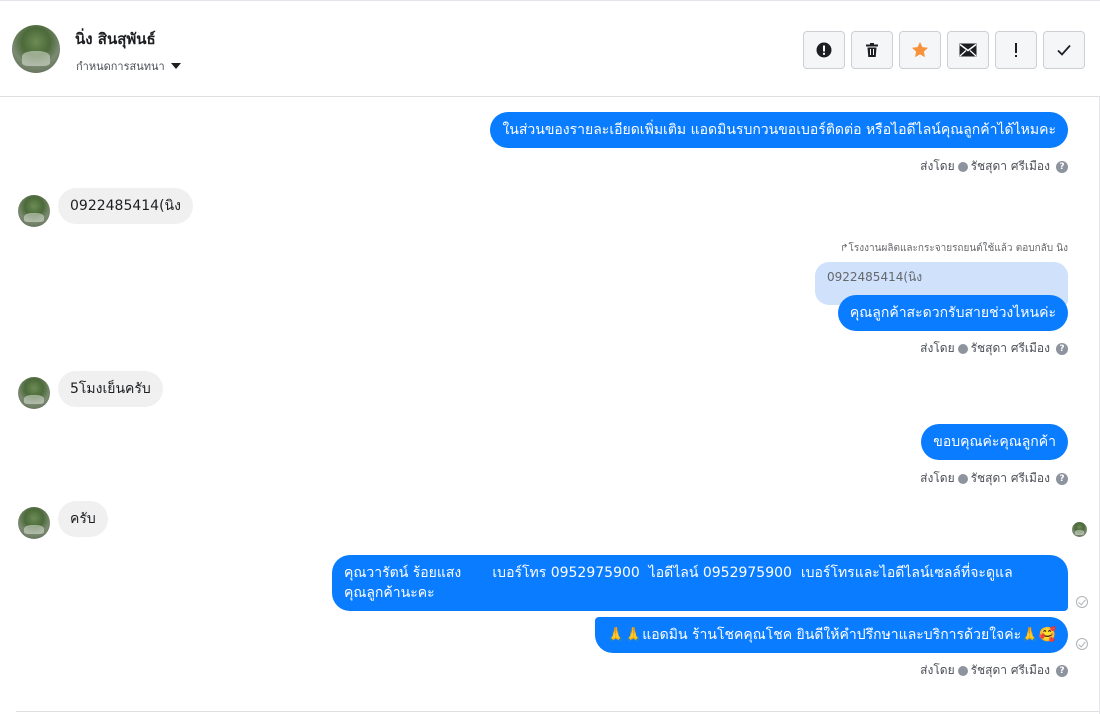 Image resolution: width=1100 pixels, height=714 pixels. I want to click on incoming-message: ครับ, so click(83, 519).